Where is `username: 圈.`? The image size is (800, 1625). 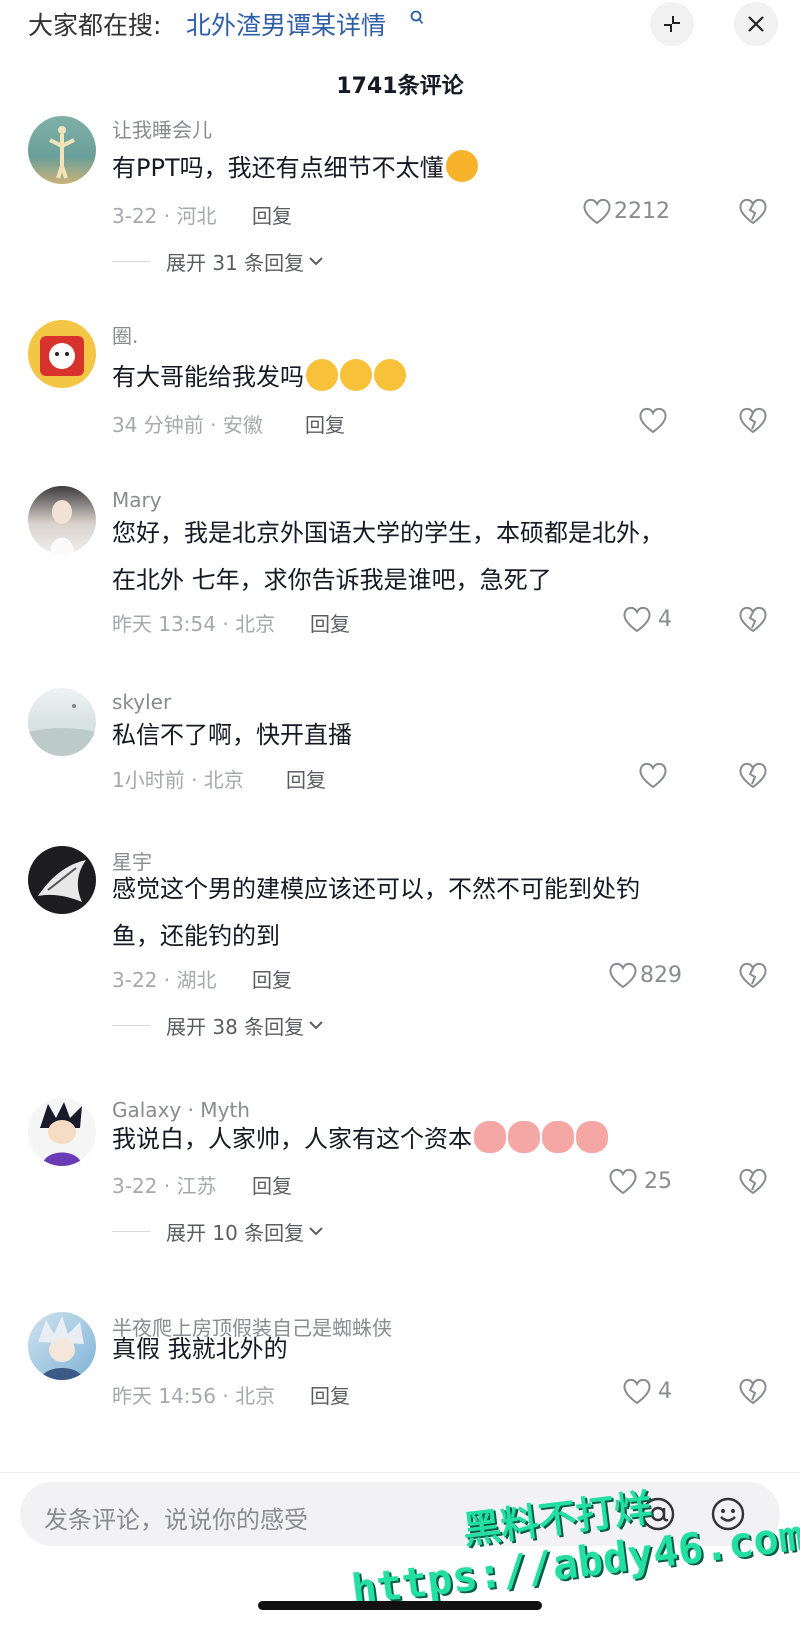
username: 圈. is located at coordinates (125, 334).